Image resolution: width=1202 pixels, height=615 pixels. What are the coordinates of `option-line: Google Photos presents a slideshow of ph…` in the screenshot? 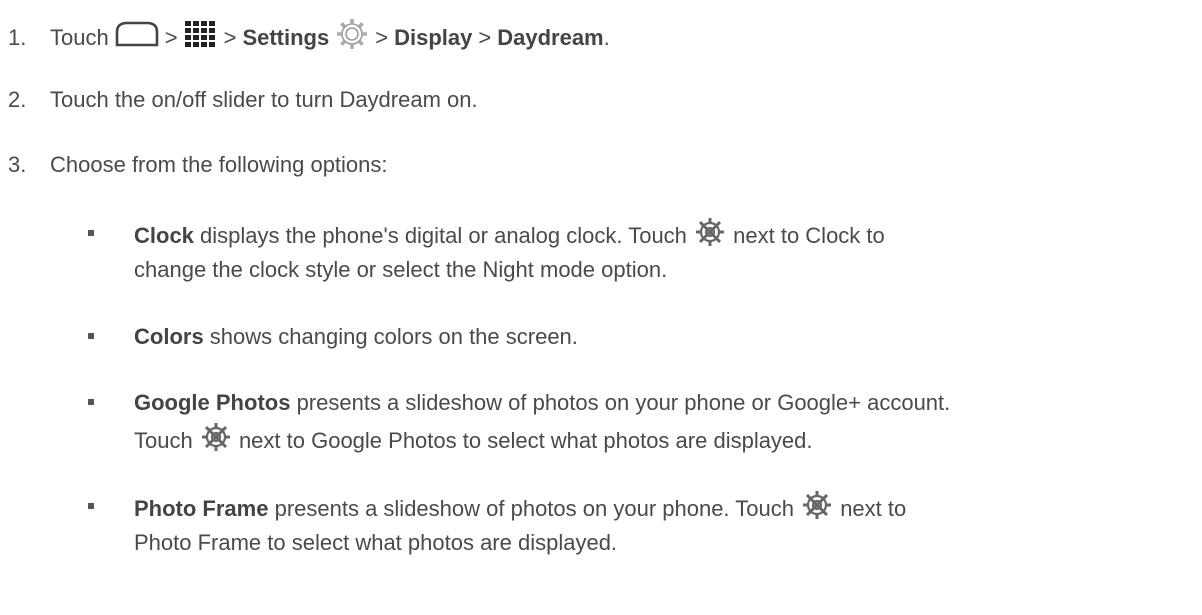 It's located at (542, 403).